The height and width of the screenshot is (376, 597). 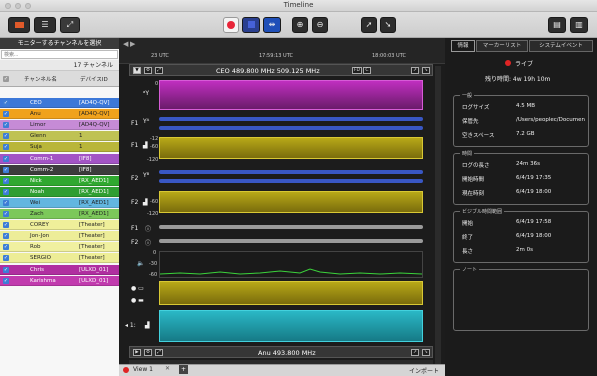 What do you see at coordinates (59, 180) in the screenshot?
I see `channel-row: ✓ Nick [RX_AED1]` at bounding box center [59, 180].